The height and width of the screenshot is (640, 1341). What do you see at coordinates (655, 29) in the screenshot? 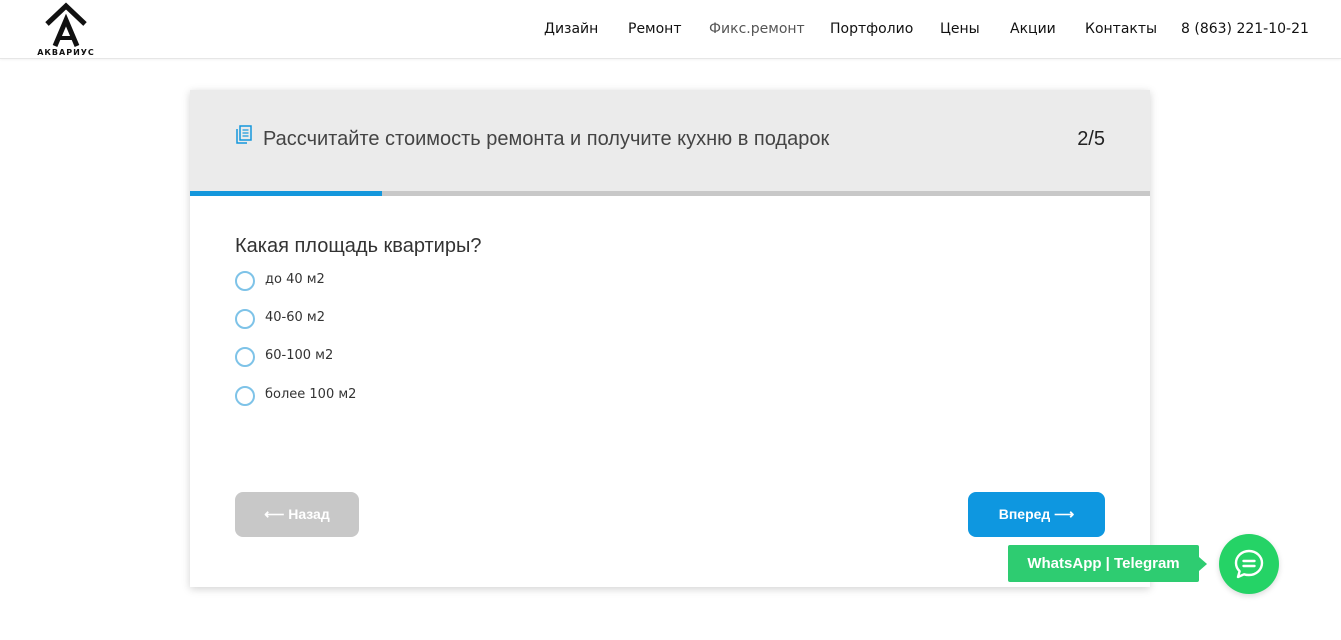
I see `nav-item-repair: Ремонт` at bounding box center [655, 29].